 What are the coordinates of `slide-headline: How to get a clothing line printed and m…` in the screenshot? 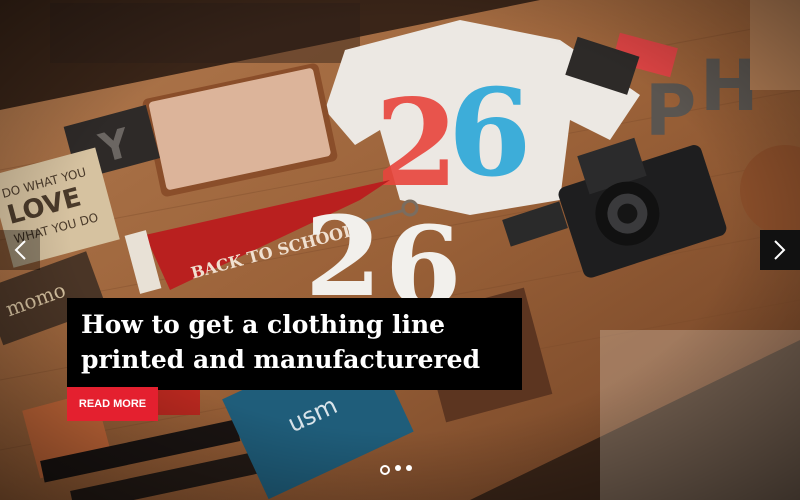 It's located at (294, 344).